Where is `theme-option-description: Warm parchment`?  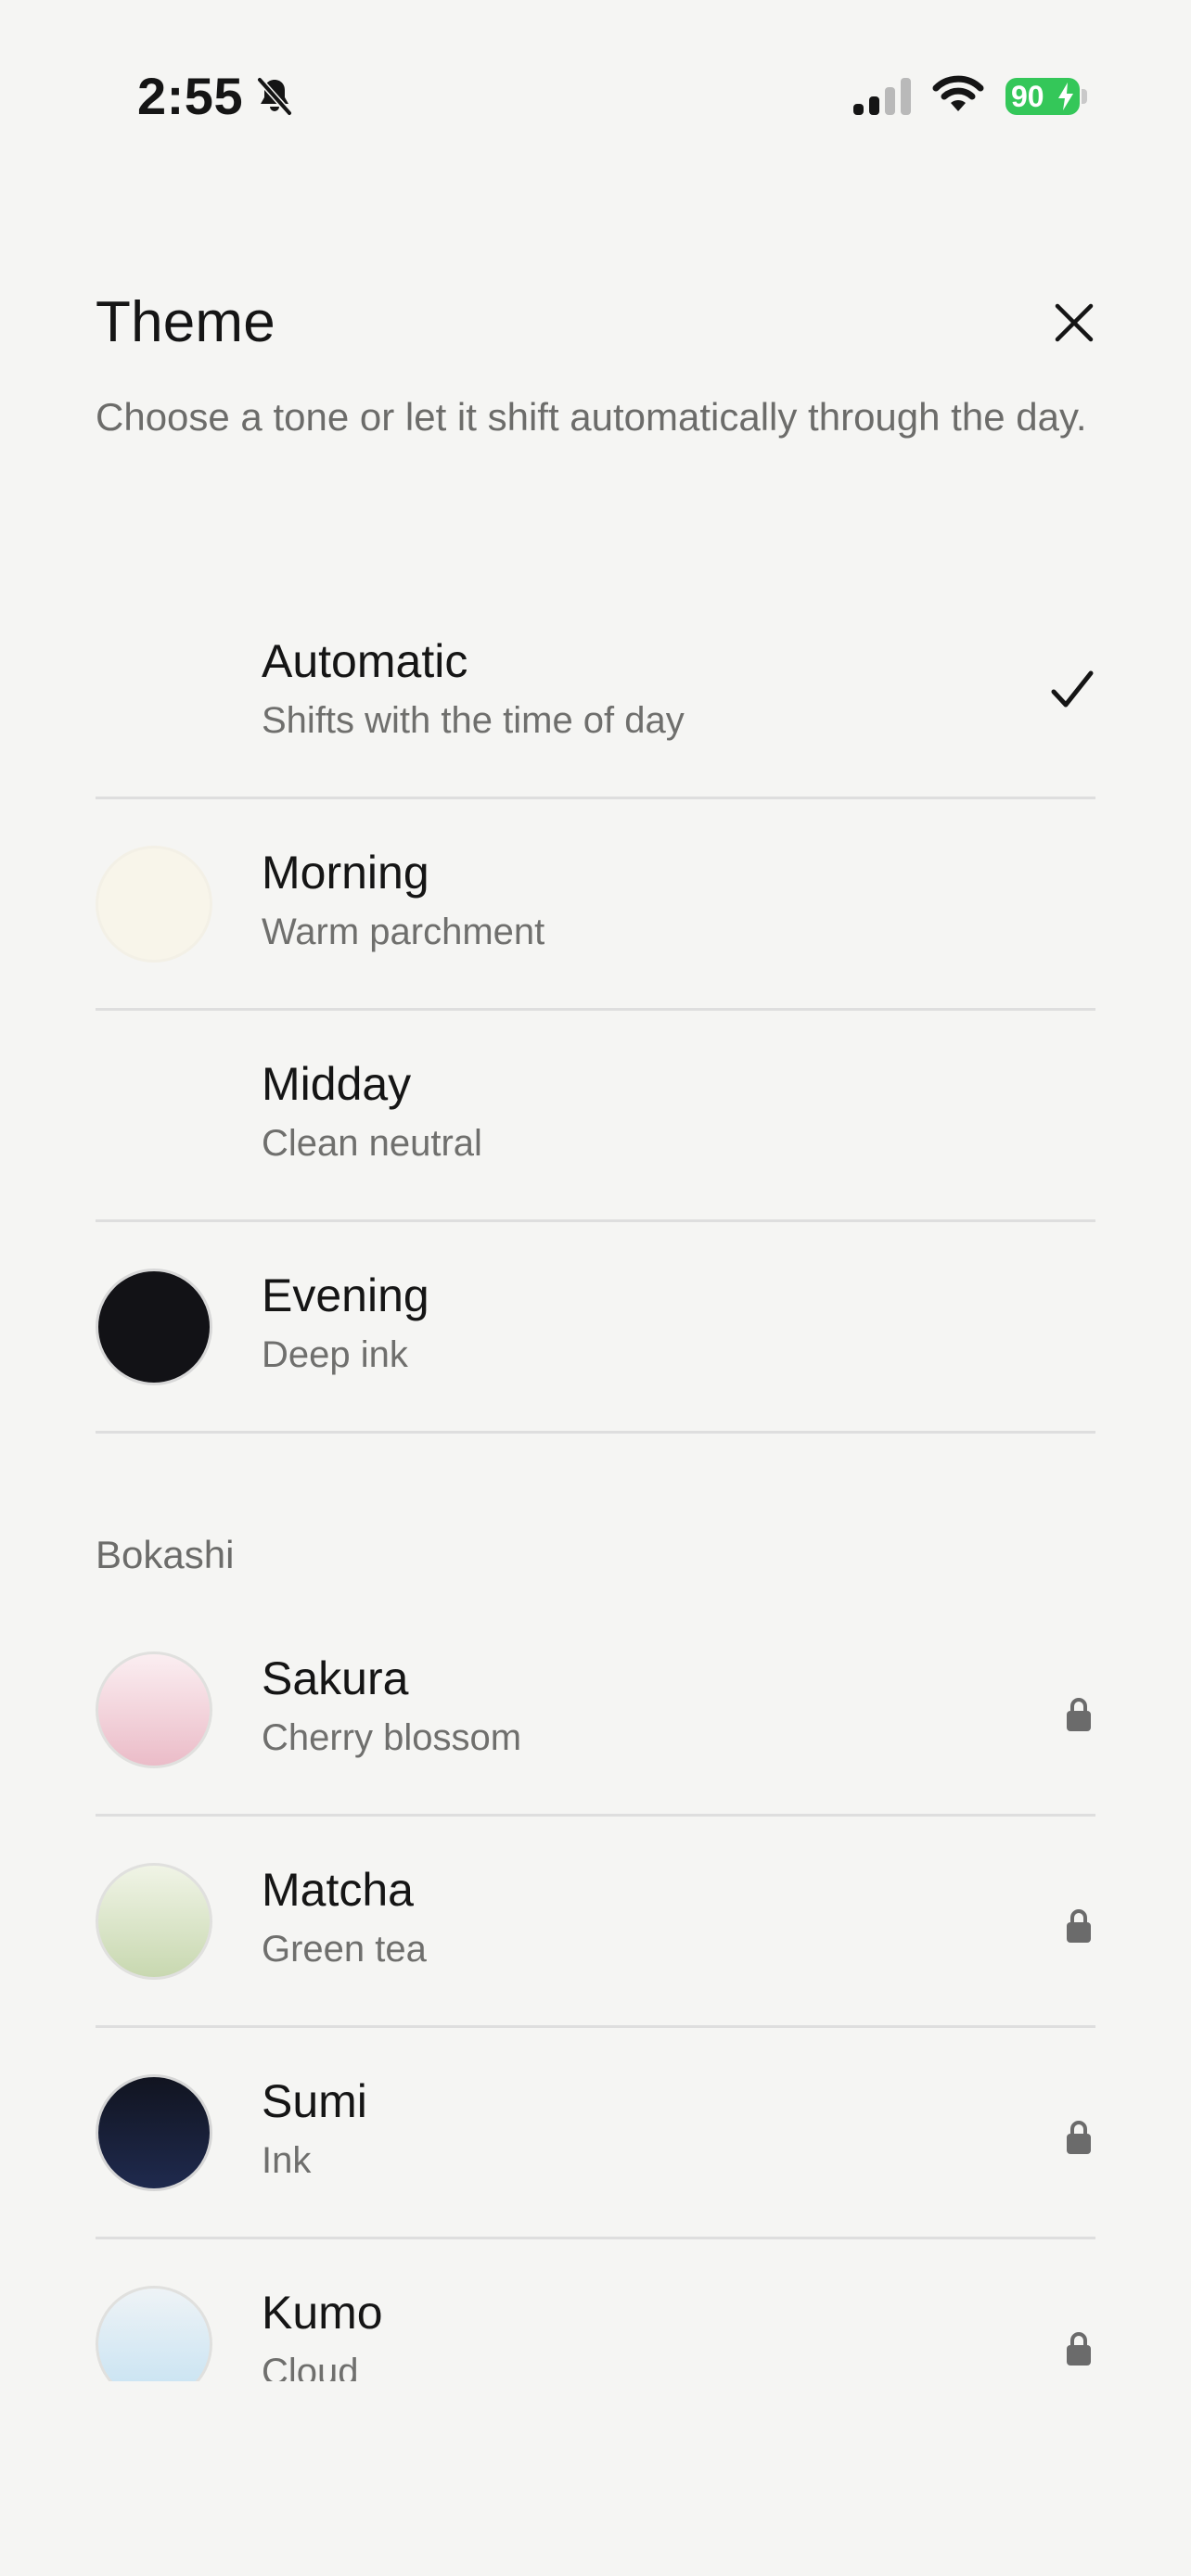
theme-option-description: Warm parchment is located at coordinates (403, 932).